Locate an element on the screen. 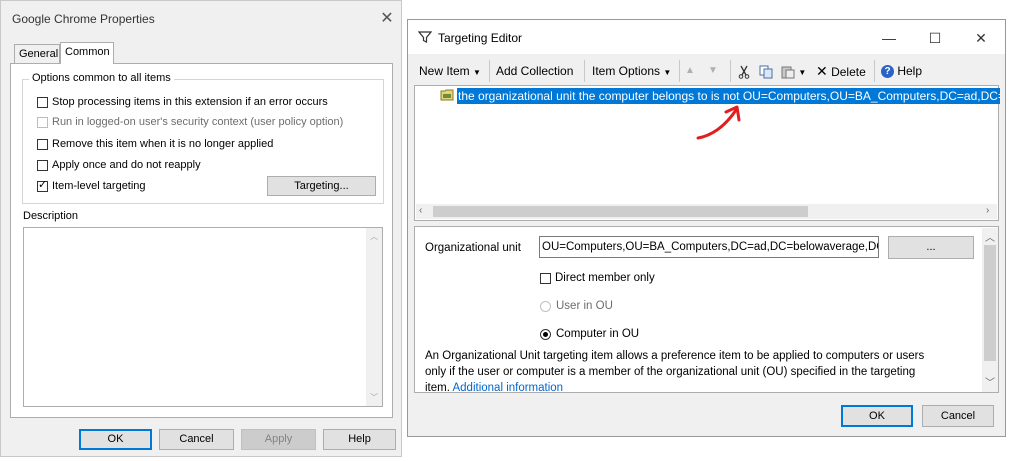  computer-in-ou-option: Computer in OU is located at coordinates (589, 334).